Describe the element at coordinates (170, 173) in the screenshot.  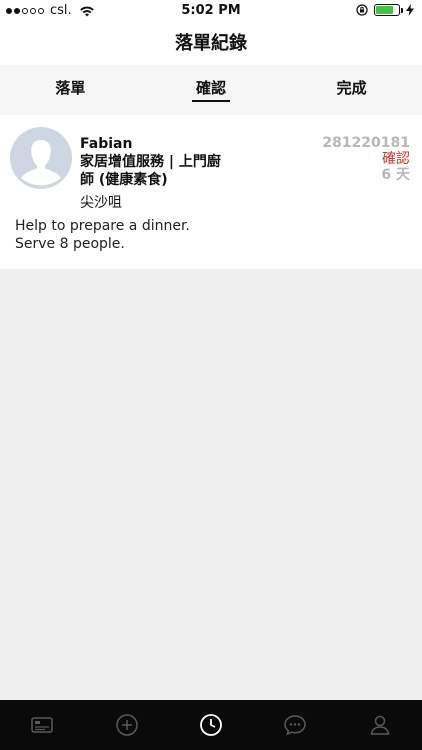
I see `order-details: Fabian 家居增值服務 | 上門廚 師 (健康素食) 尖沙咀` at that location.